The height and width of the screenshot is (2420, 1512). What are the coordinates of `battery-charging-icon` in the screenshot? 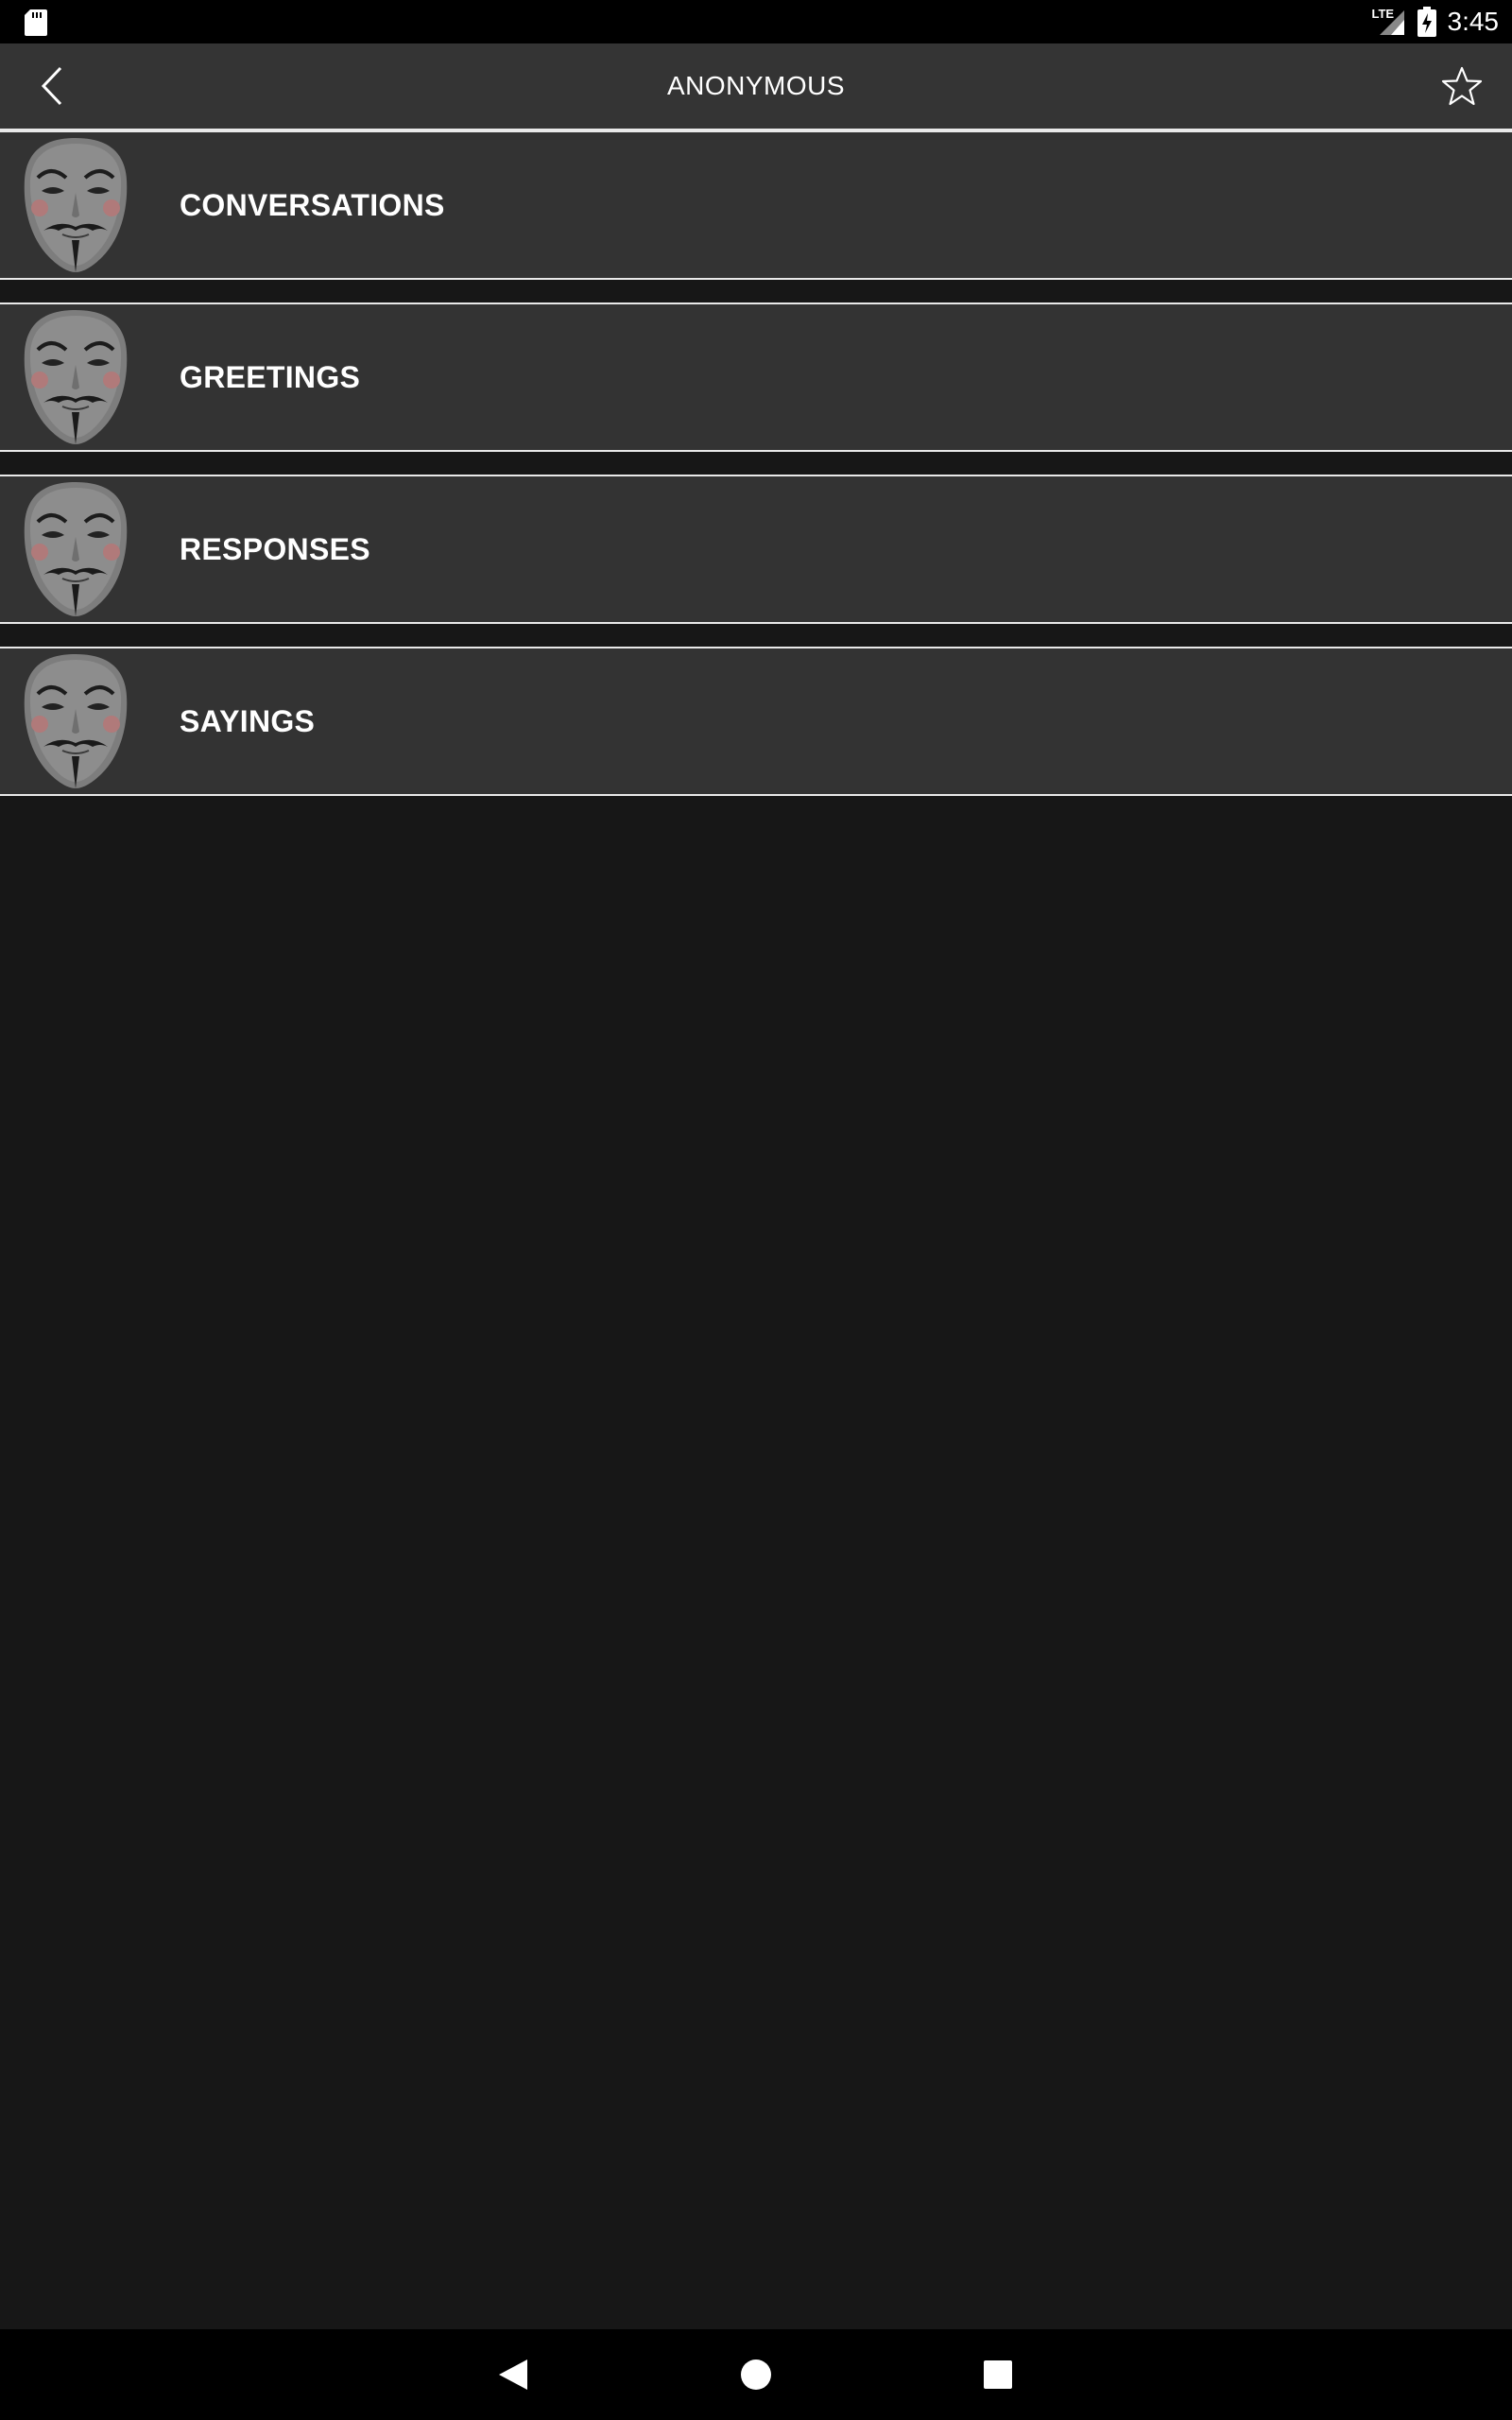 It's located at (1426, 22).